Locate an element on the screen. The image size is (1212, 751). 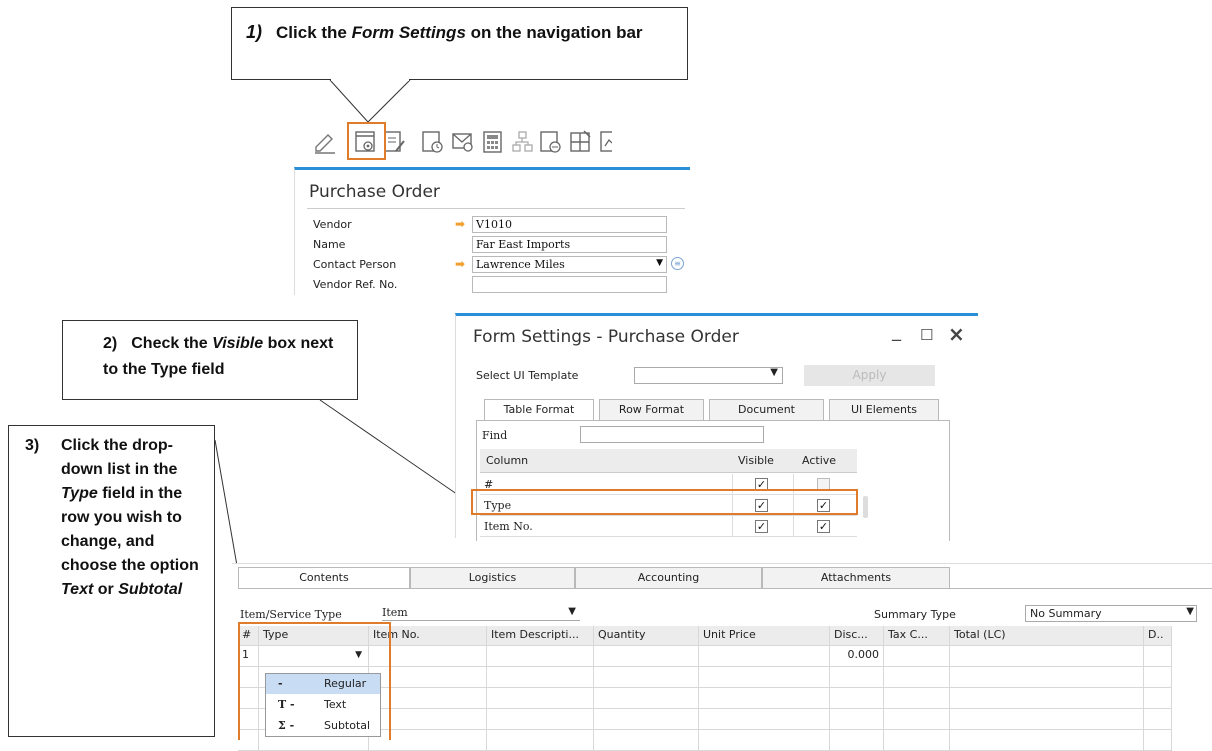
item-type-select: Item ▼ is located at coordinates (481, 613).